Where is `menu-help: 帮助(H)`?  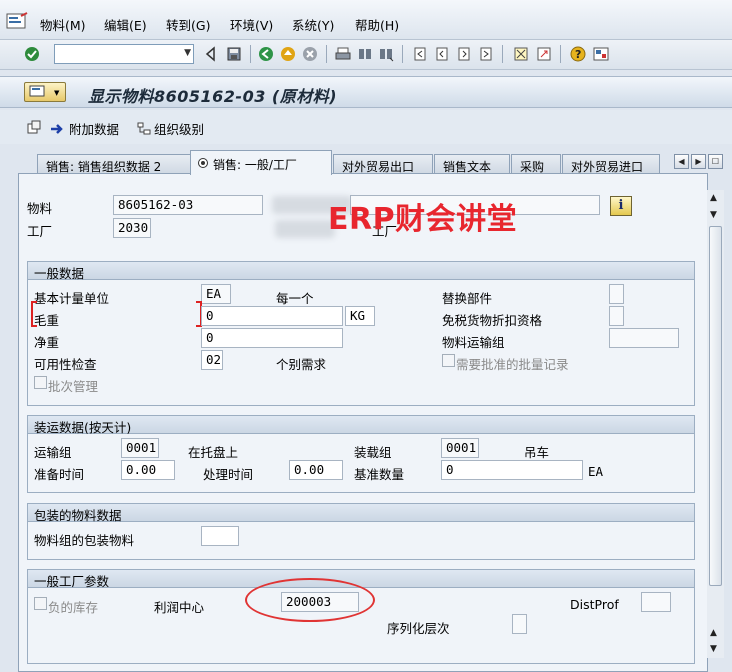 menu-help: 帮助(H) is located at coordinates (377, 24).